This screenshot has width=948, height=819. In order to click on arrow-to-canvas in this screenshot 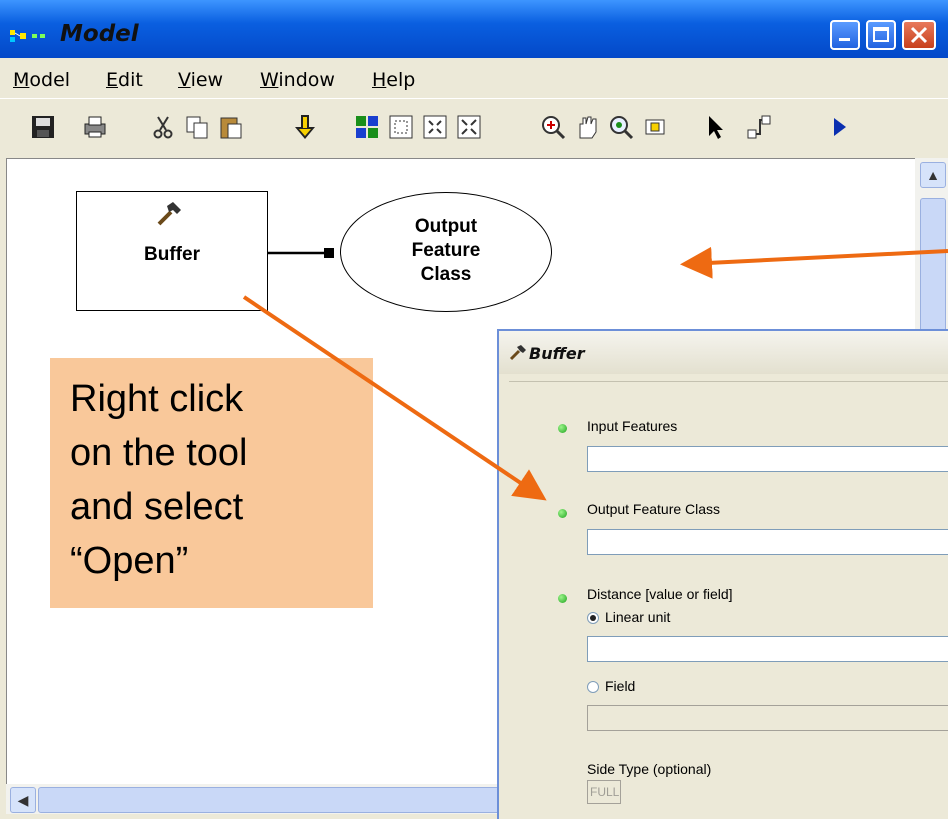, I will do `click(814, 262)`.